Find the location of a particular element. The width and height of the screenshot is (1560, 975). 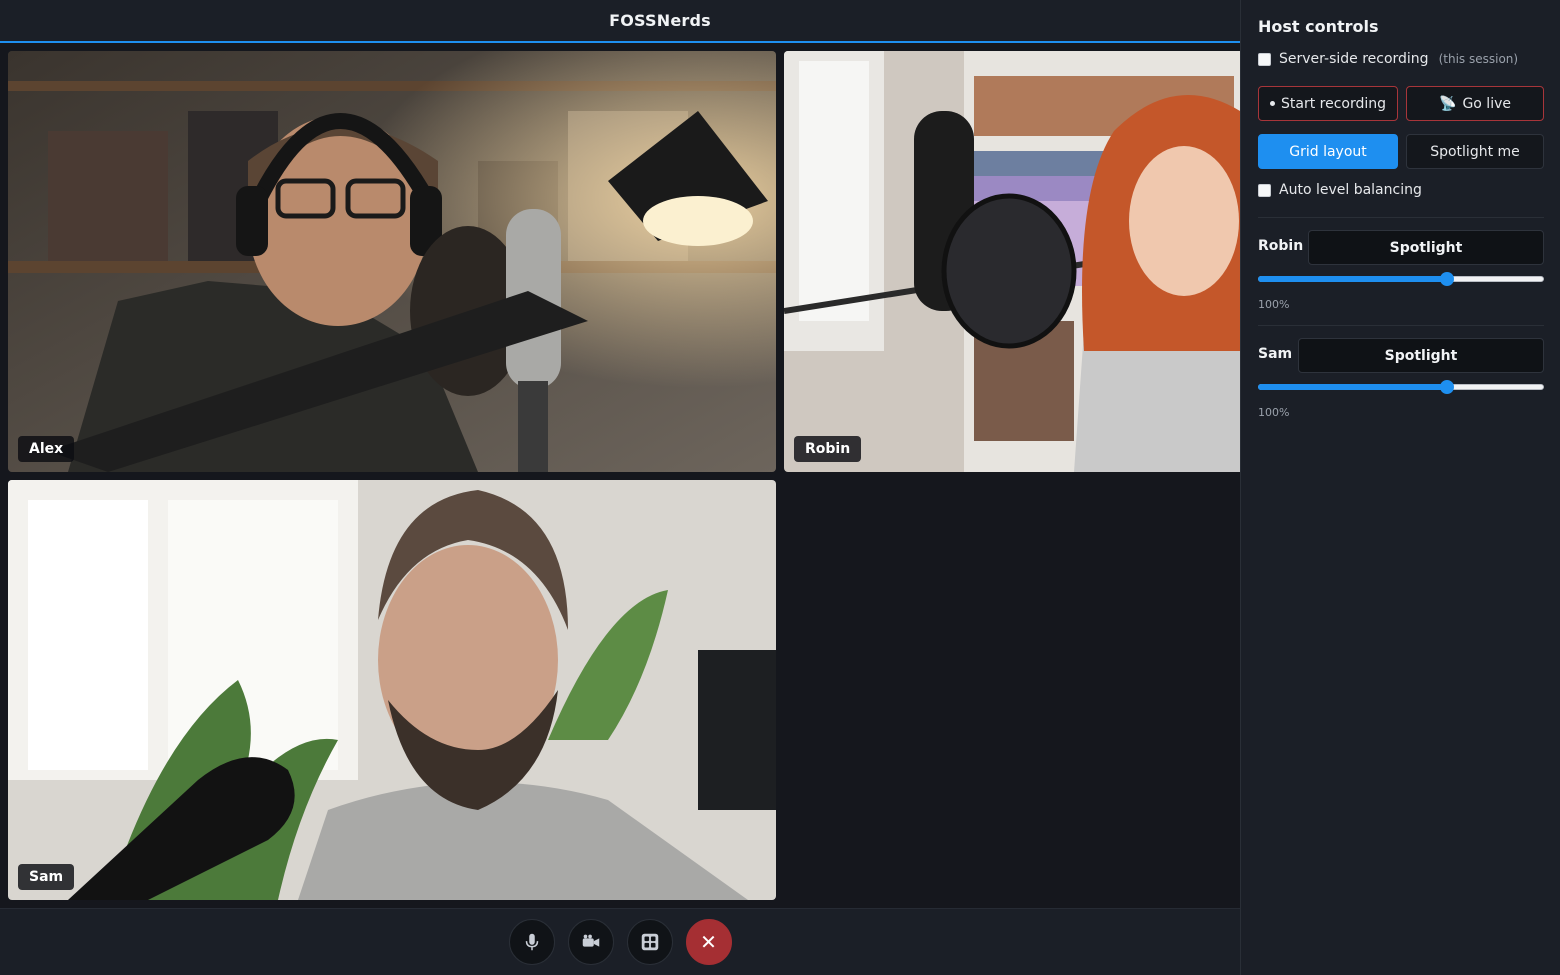

spotlight-sam-button: Spotlight is located at coordinates (1421, 355).